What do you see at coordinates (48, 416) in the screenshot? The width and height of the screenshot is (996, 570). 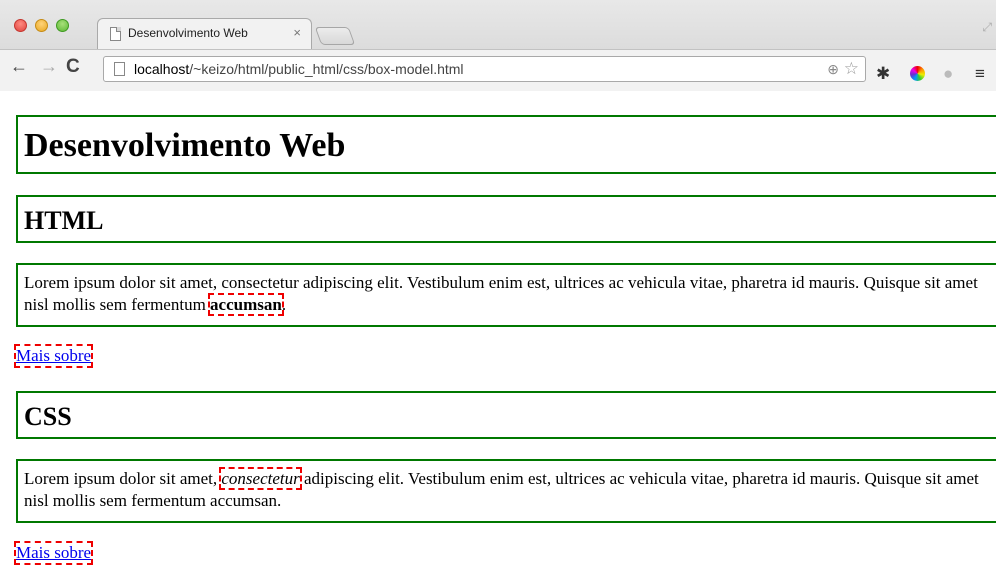 I see `section-title: CSS` at bounding box center [48, 416].